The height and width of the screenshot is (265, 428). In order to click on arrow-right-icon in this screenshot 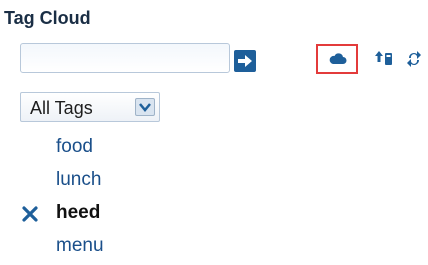, I will do `click(245, 61)`.